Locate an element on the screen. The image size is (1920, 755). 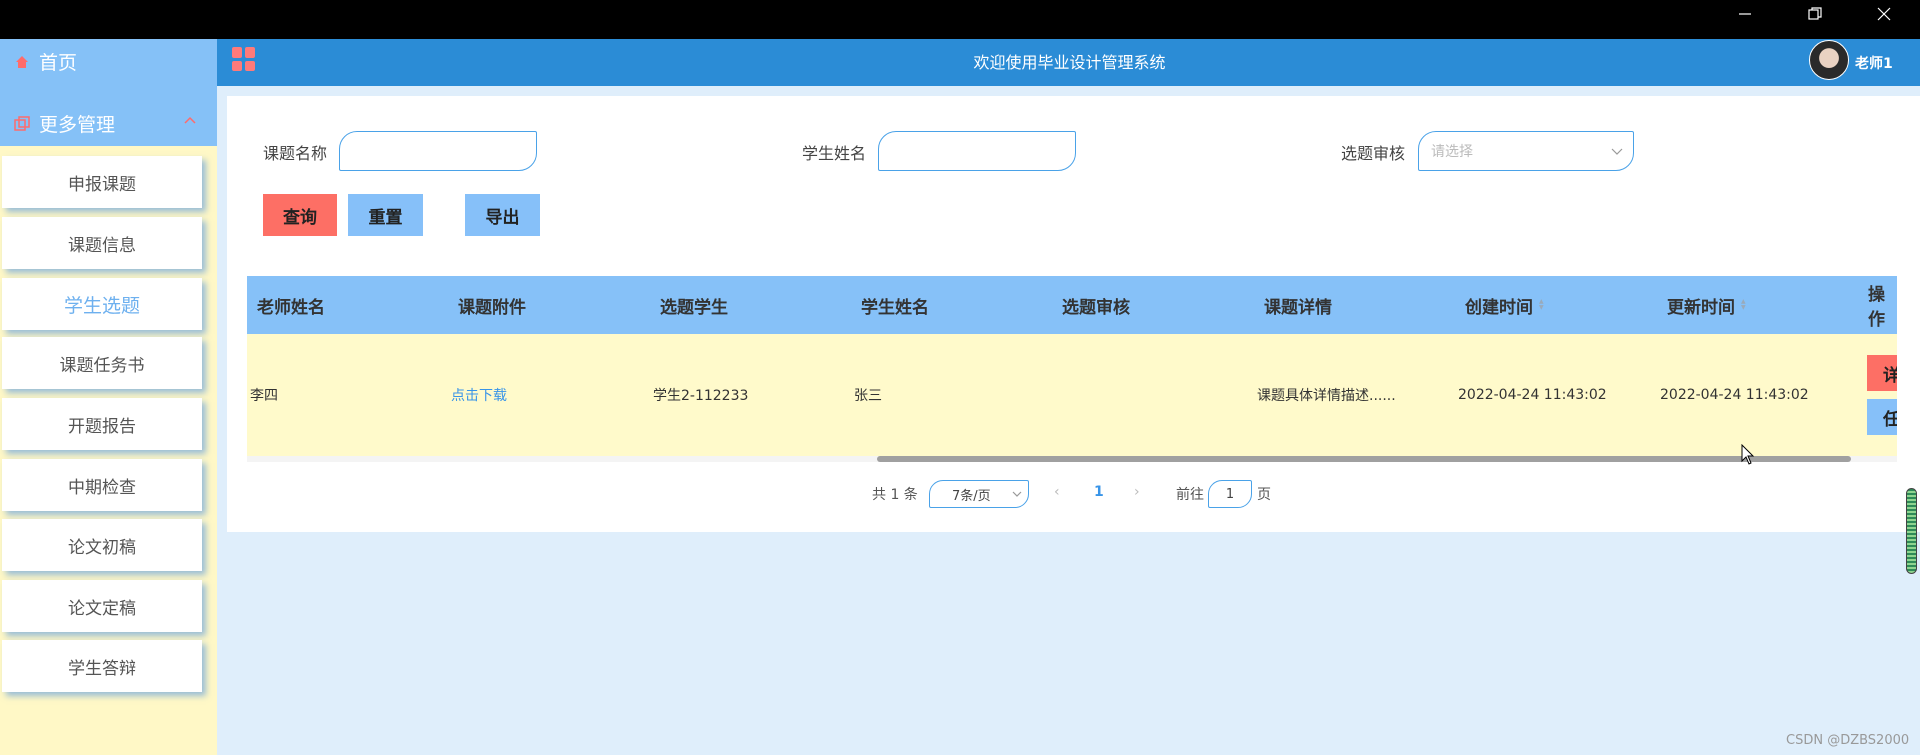
window-titlebar is located at coordinates (960, 19).